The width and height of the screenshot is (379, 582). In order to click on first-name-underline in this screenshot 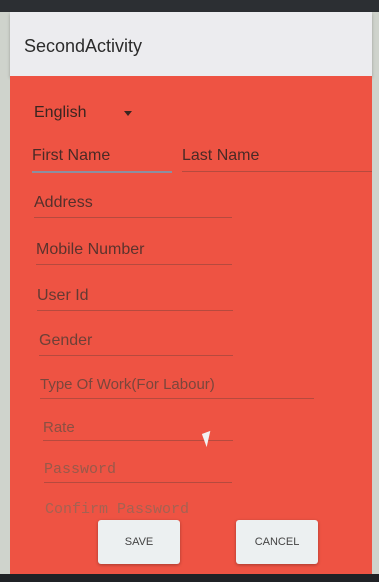, I will do `click(102, 172)`.